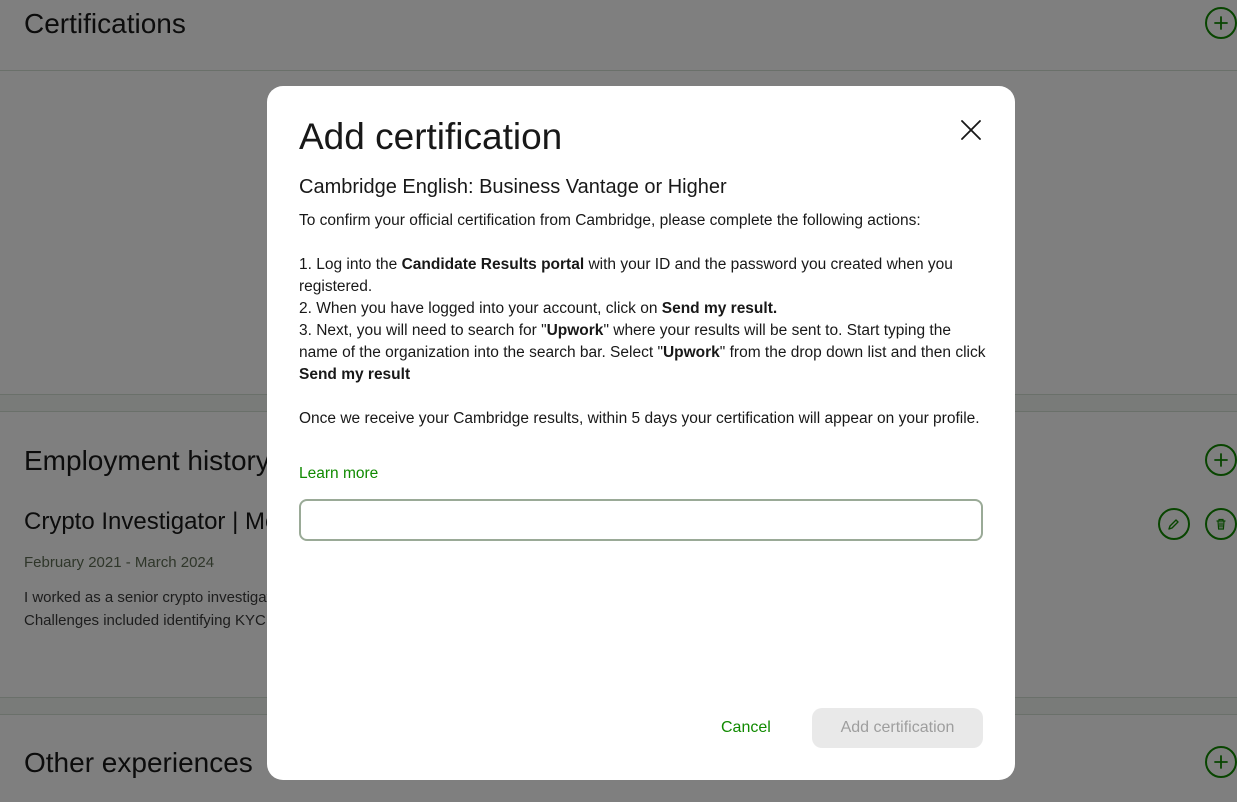  I want to click on close-button, so click(971, 130).